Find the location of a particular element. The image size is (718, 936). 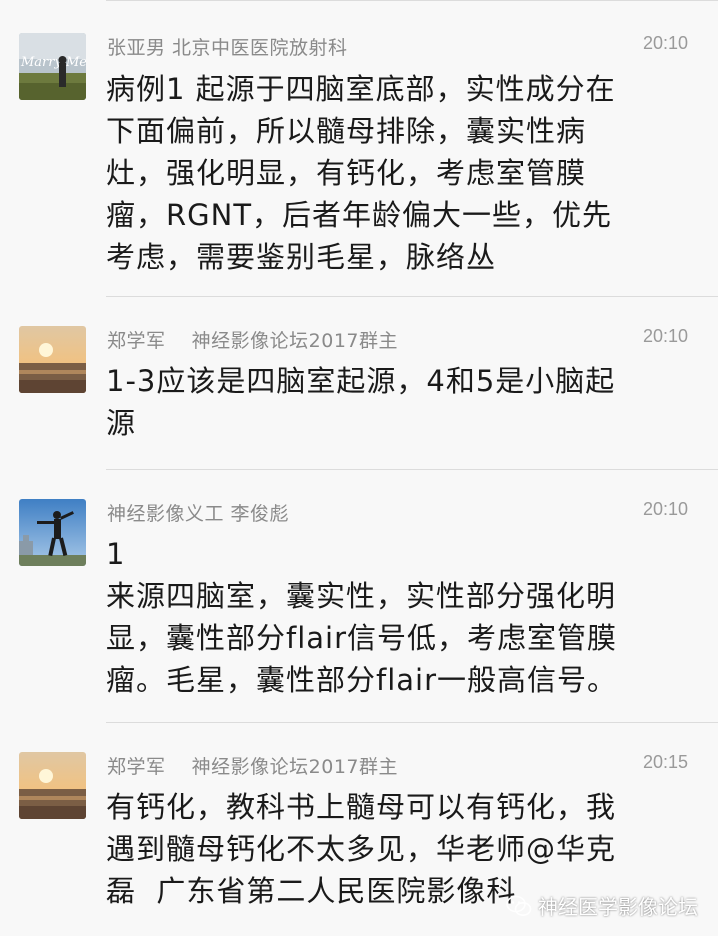

wechat-official-account-icon is located at coordinates (519, 905).